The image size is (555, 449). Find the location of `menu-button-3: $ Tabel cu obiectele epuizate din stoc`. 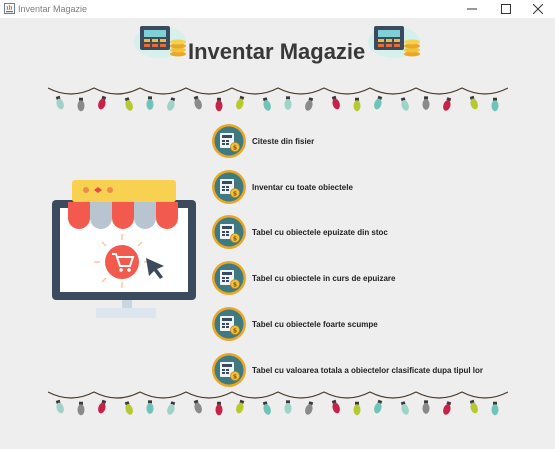

menu-button-3: $ Tabel cu obiectele epuizate din stoc is located at coordinates (299, 232).